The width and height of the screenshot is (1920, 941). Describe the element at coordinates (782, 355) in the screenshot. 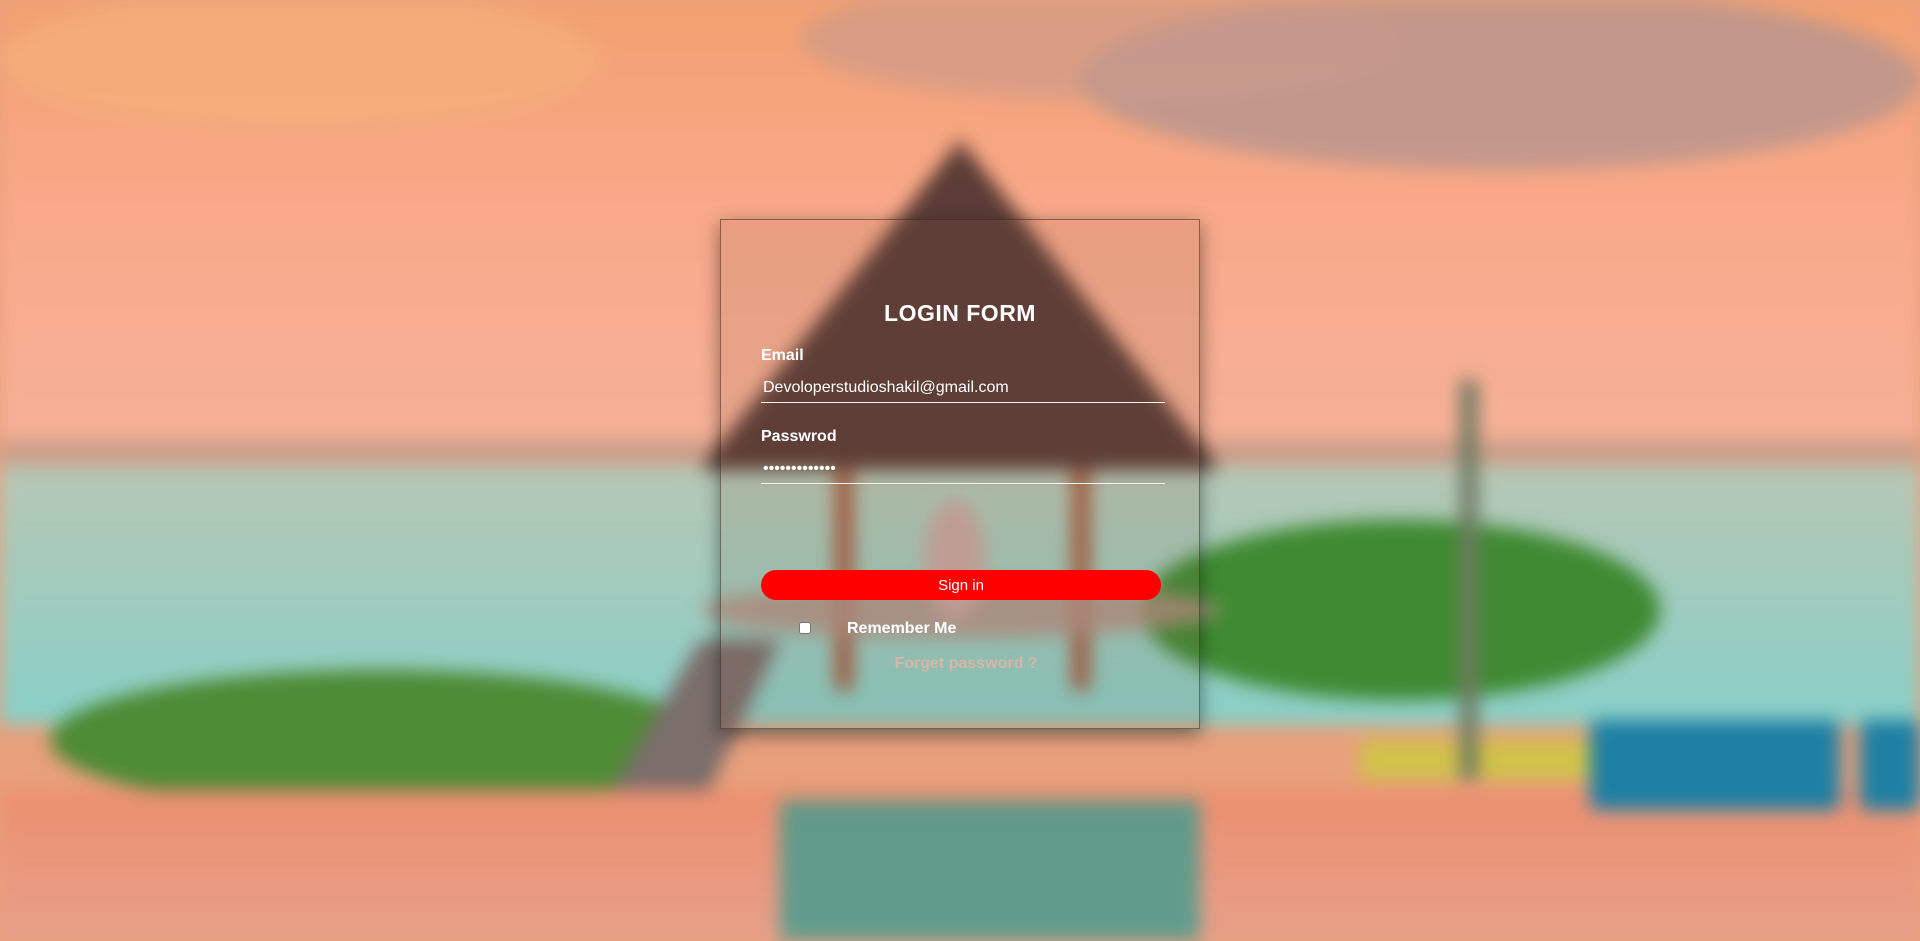

I see `email-label: Email` at that location.